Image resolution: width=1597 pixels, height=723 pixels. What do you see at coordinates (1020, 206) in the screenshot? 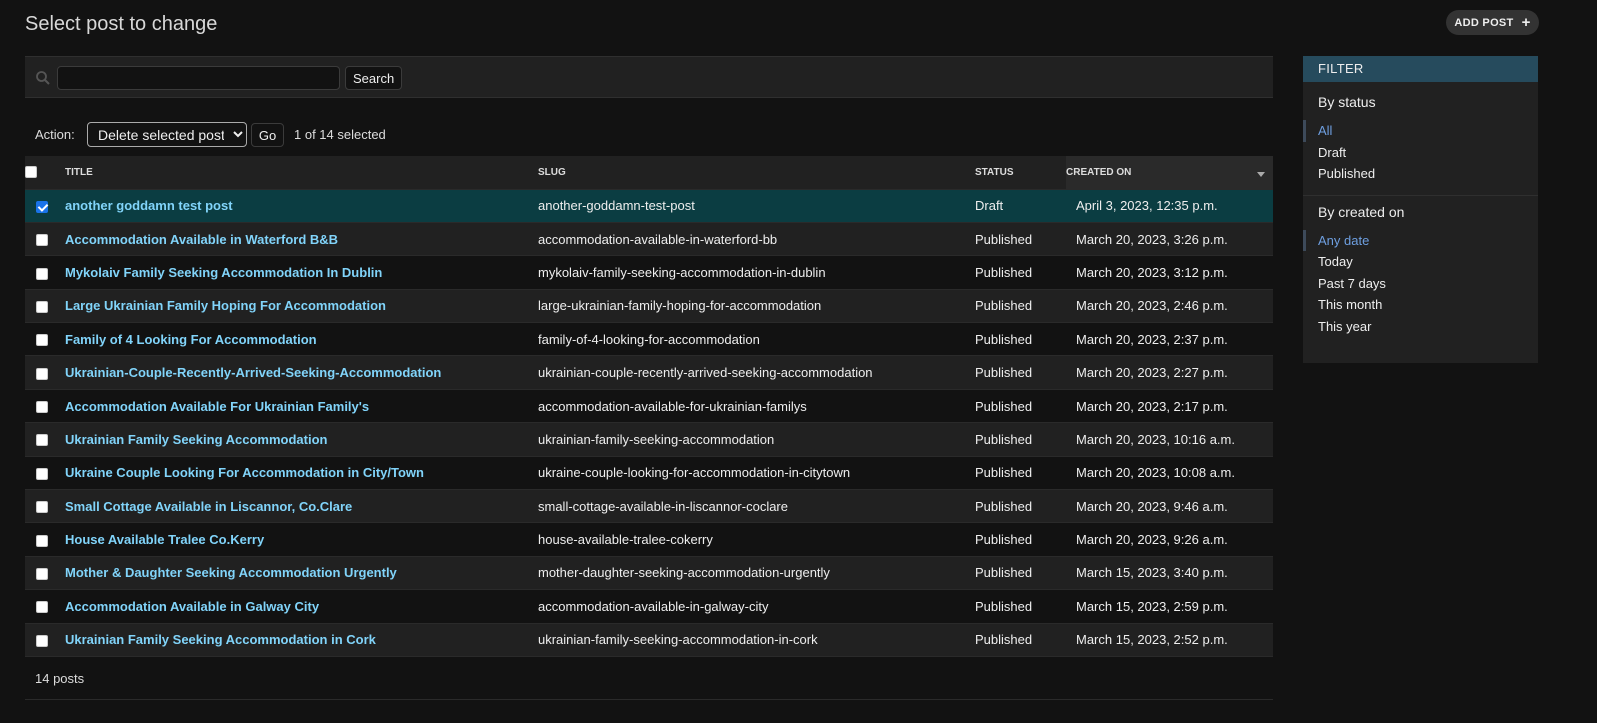
I see `status-cell: Draft` at bounding box center [1020, 206].